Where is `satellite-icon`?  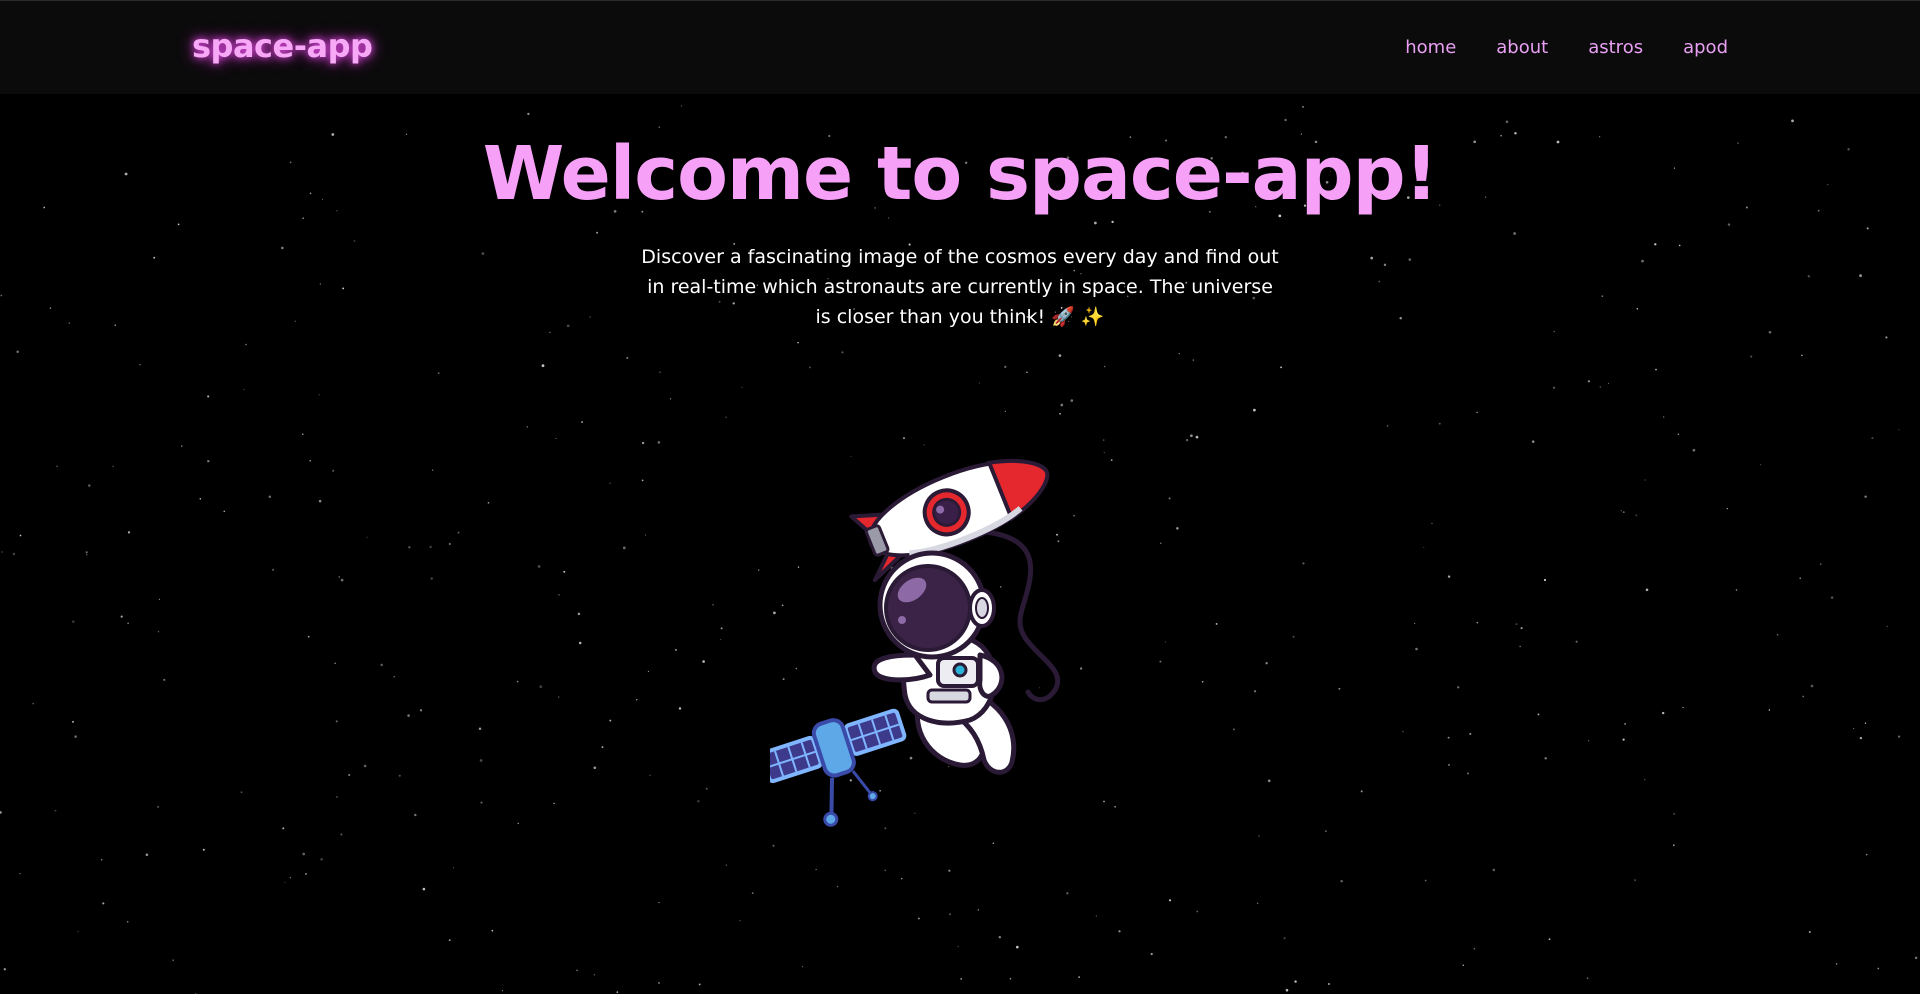 satellite-icon is located at coordinates (838, 767).